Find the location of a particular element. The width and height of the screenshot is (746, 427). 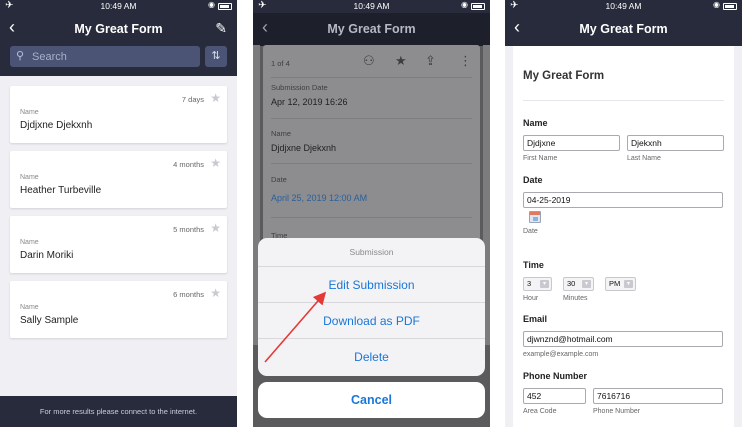

download-pdf-button: Download as PDF is located at coordinates (371, 321).